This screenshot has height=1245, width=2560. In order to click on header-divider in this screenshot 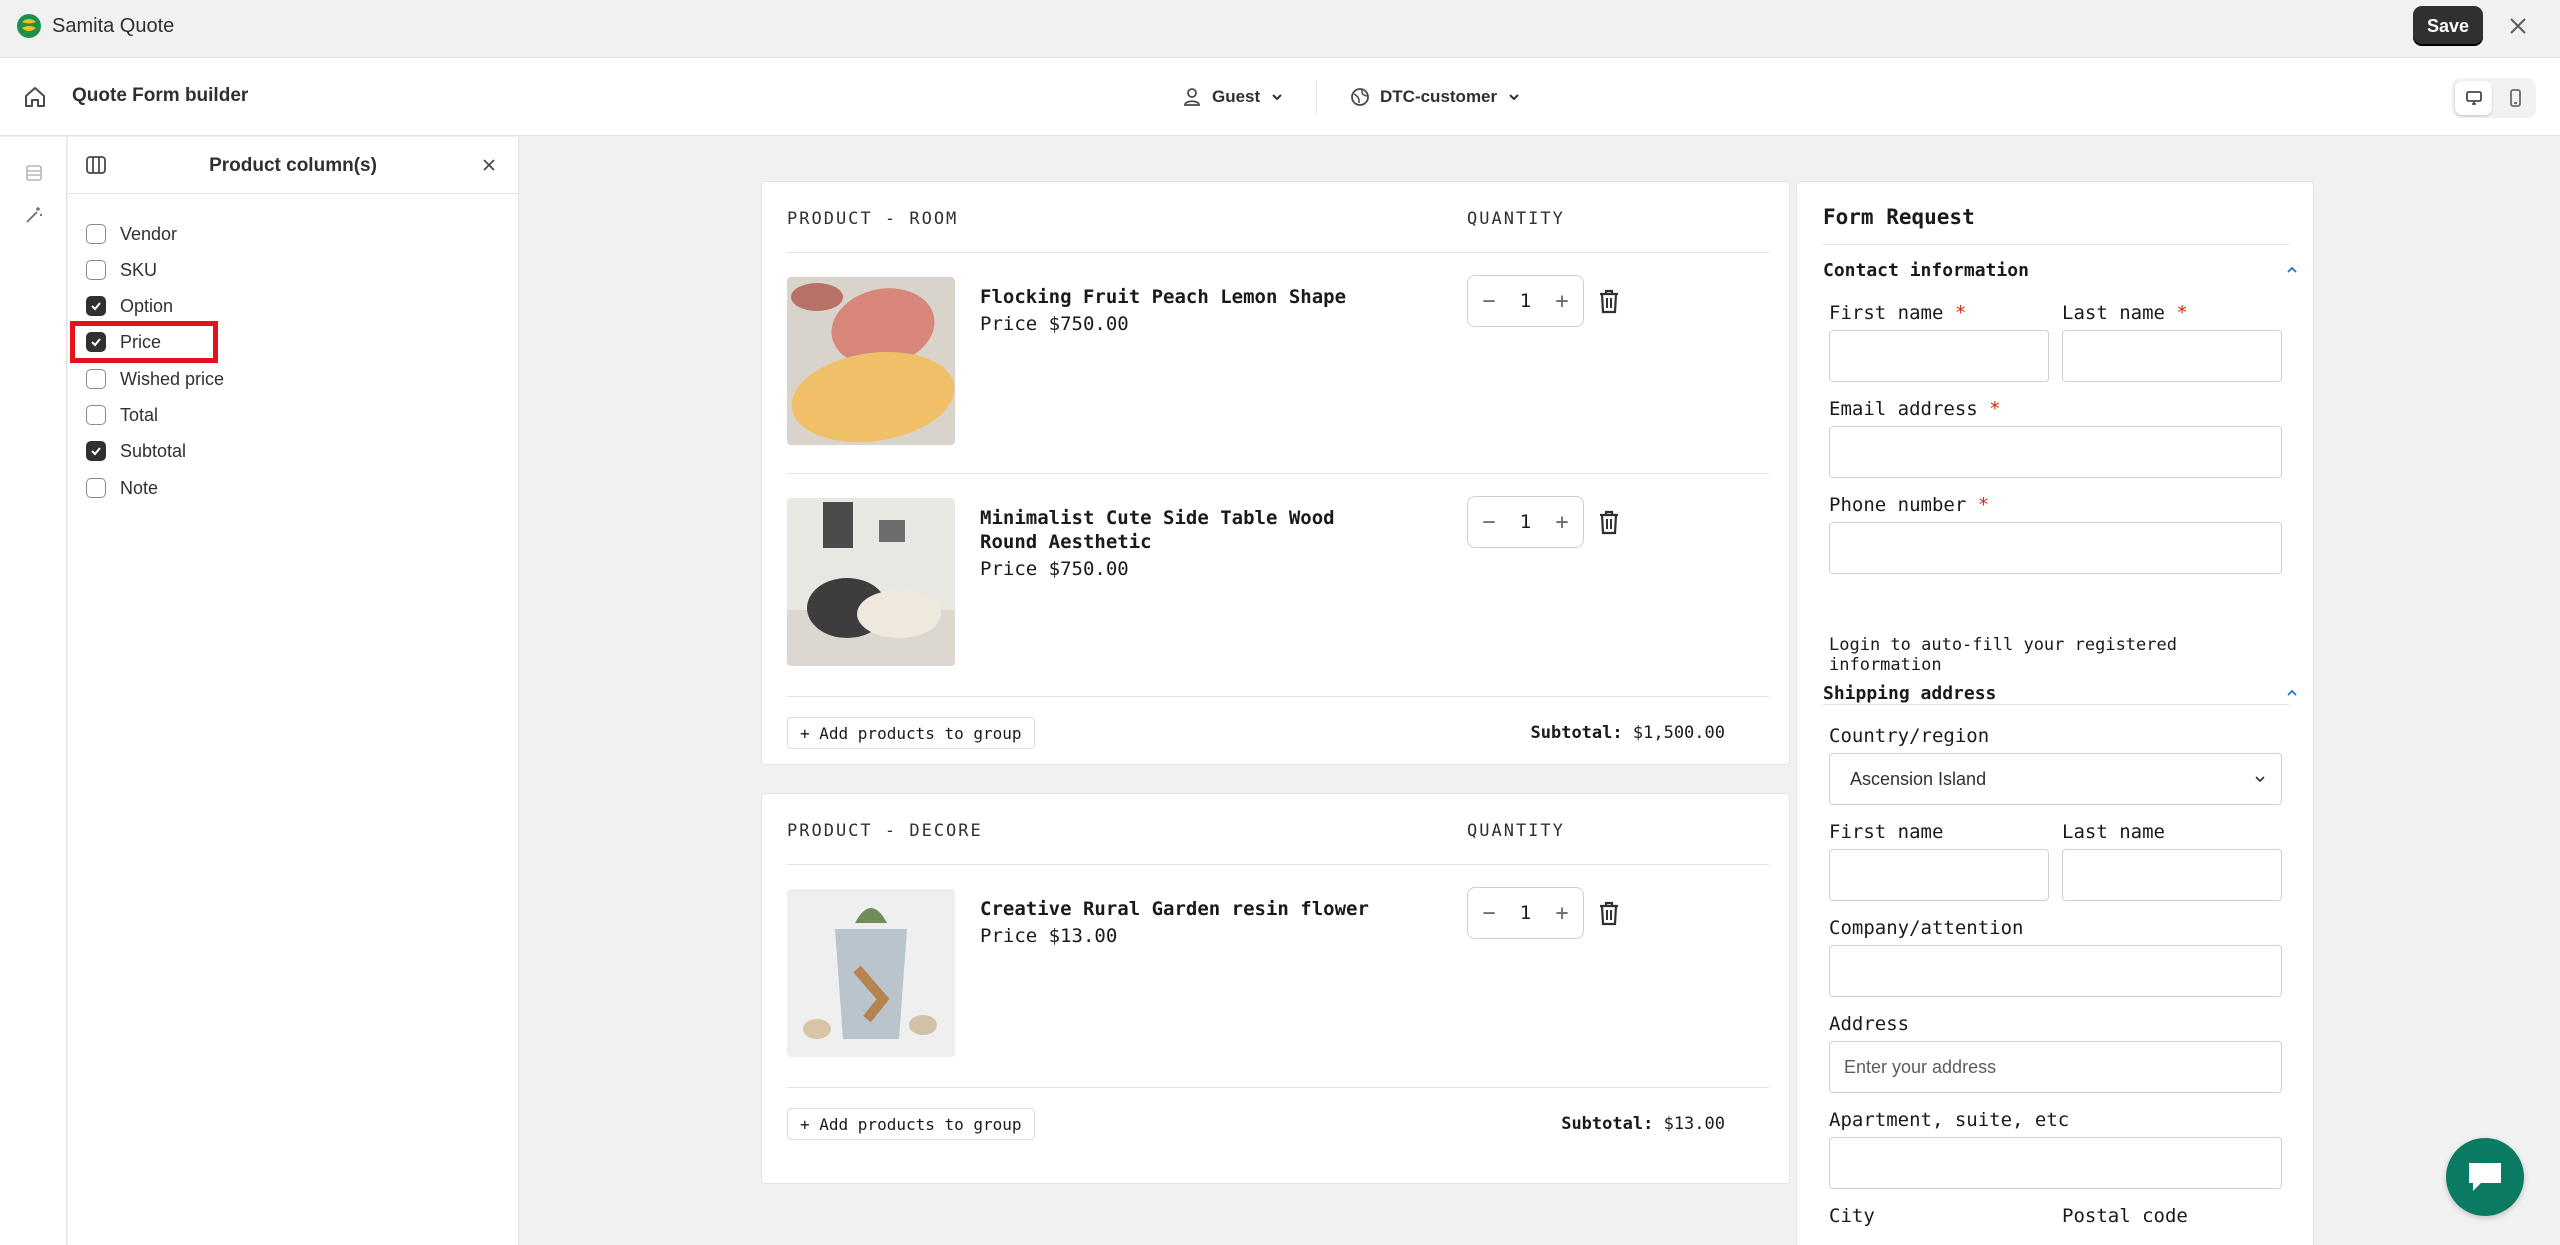, I will do `click(1316, 97)`.